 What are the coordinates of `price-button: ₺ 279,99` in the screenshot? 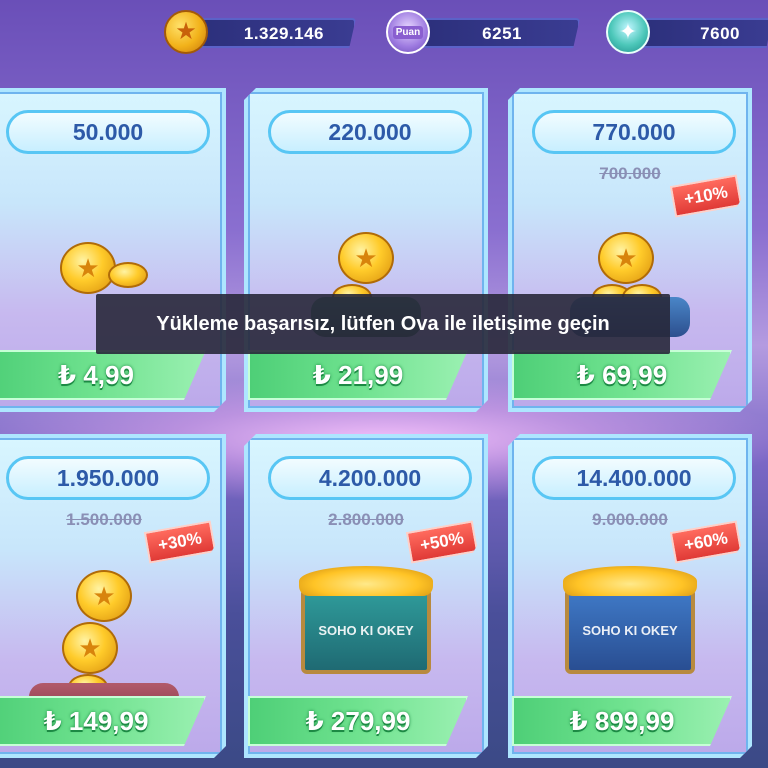 It's located at (358, 721).